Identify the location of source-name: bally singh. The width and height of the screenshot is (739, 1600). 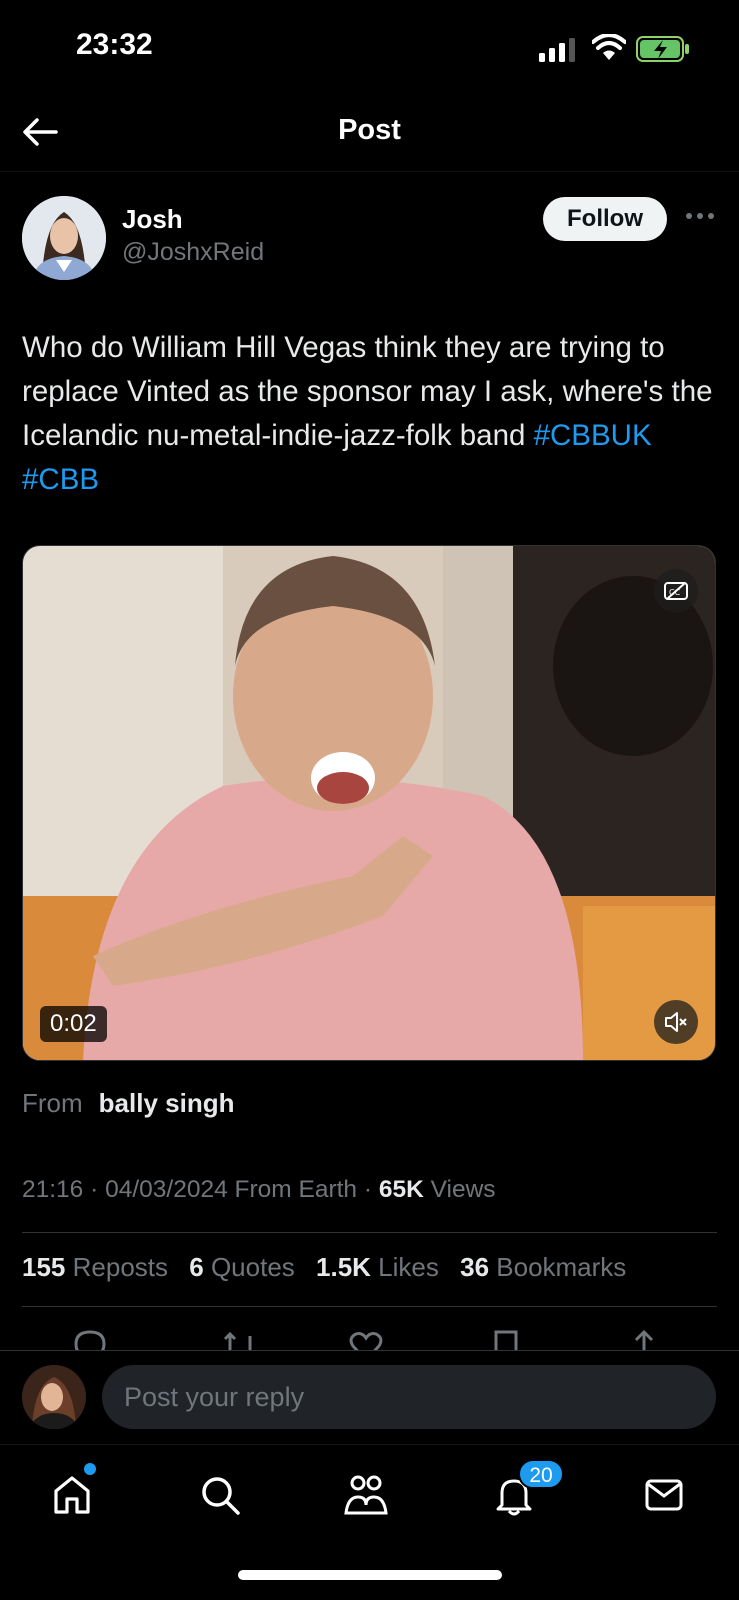
(167, 1103).